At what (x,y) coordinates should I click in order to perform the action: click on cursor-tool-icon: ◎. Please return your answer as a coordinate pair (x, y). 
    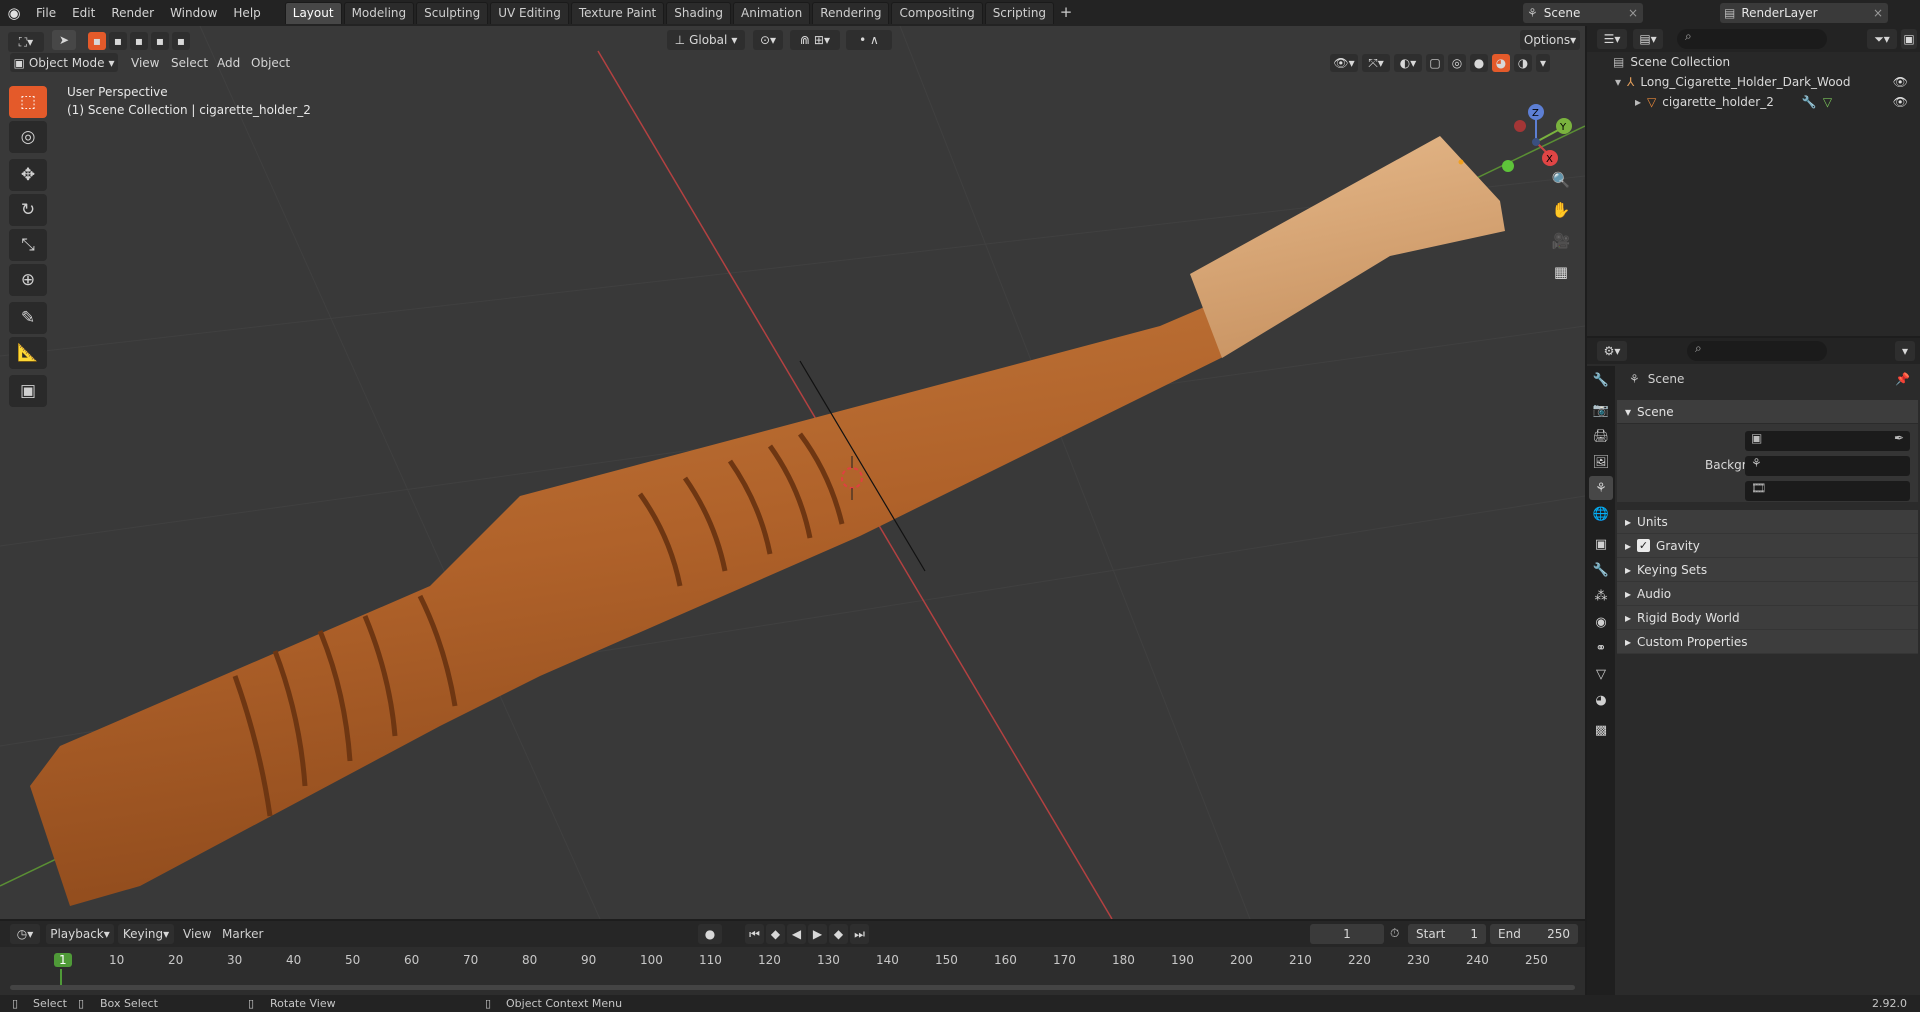
    Looking at the image, I should click on (28, 137).